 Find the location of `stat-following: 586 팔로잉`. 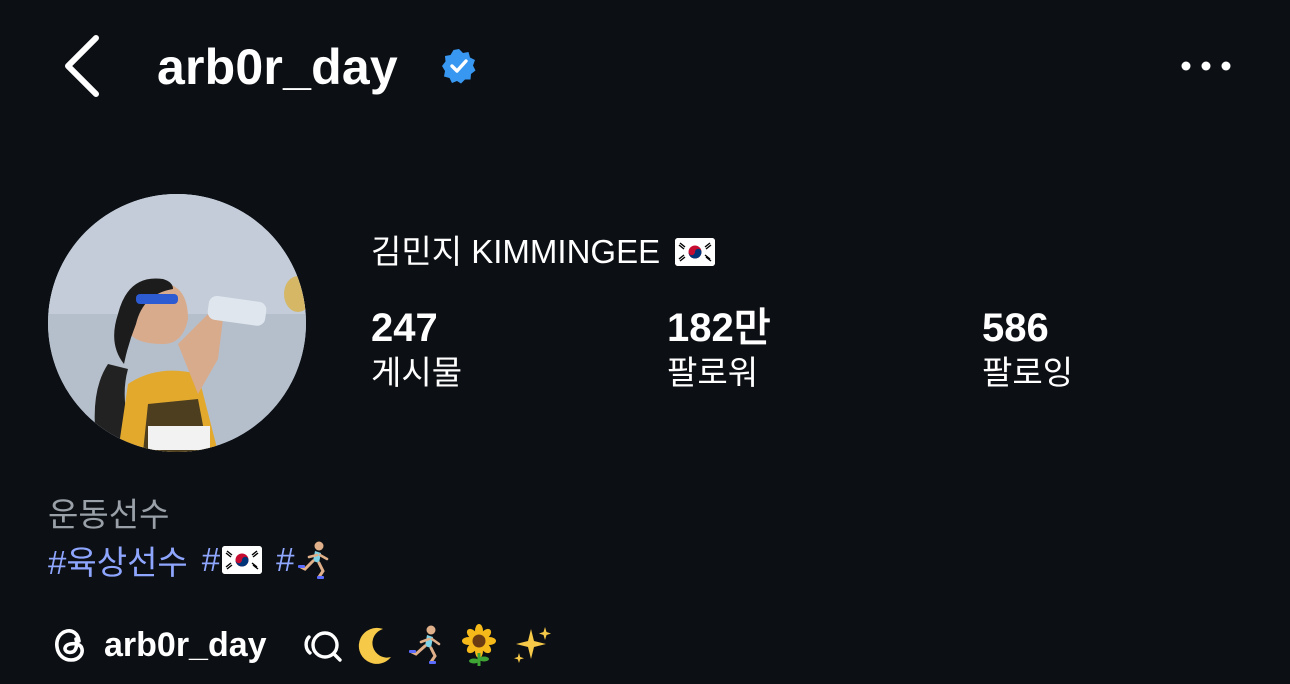

stat-following: 586 팔로잉 is located at coordinates (1027, 350).